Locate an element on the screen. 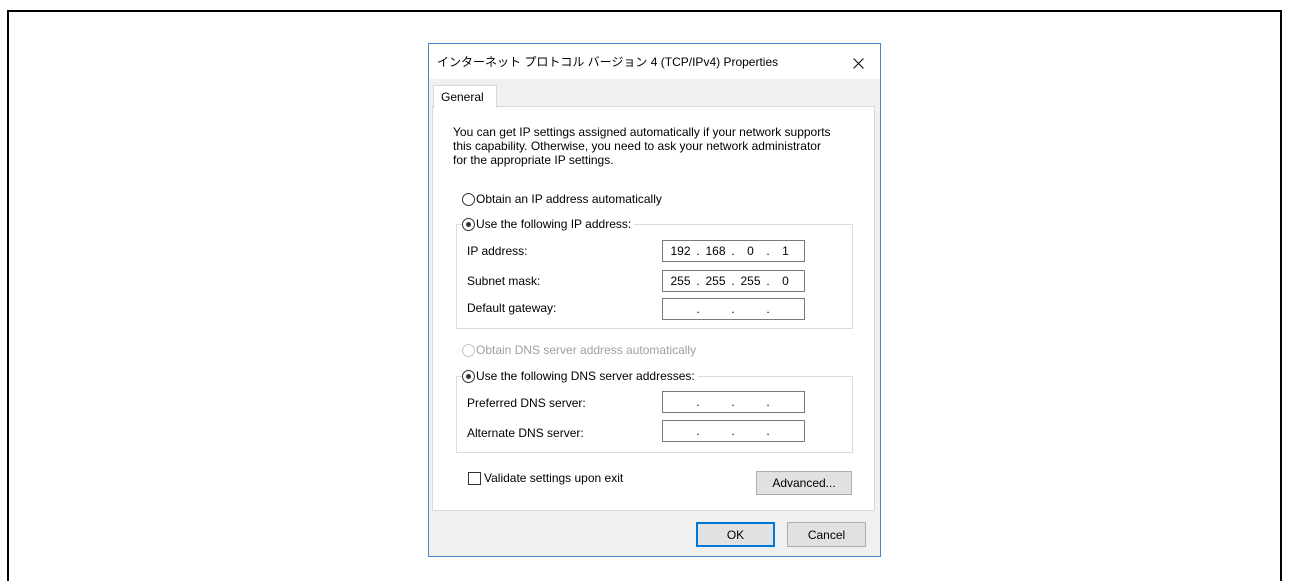 Image resolution: width=1289 pixels, height=581 pixels. dns-manual-option: Use the following DNS server addresses: is located at coordinates (580, 376).